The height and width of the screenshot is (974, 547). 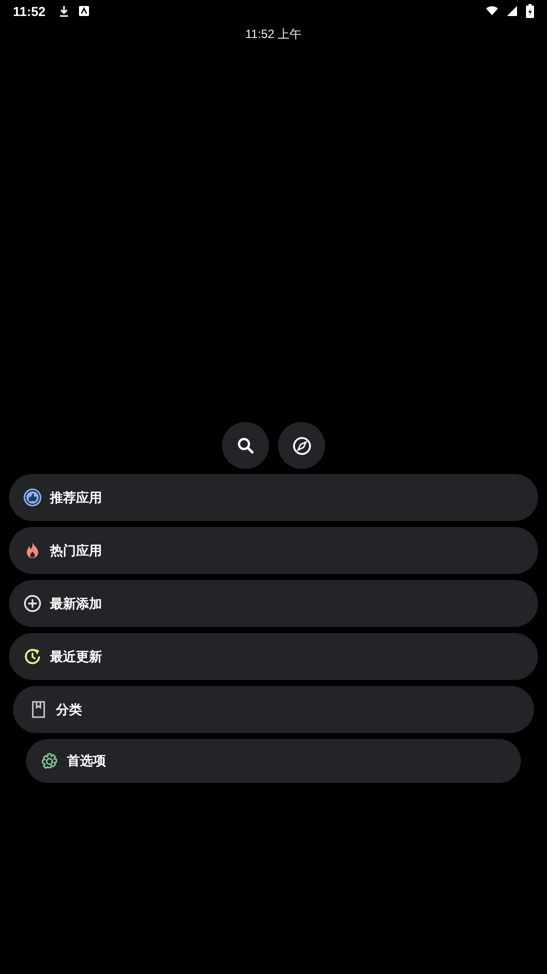 What do you see at coordinates (273, 603) in the screenshot?
I see `menu-item: 最新添加` at bounding box center [273, 603].